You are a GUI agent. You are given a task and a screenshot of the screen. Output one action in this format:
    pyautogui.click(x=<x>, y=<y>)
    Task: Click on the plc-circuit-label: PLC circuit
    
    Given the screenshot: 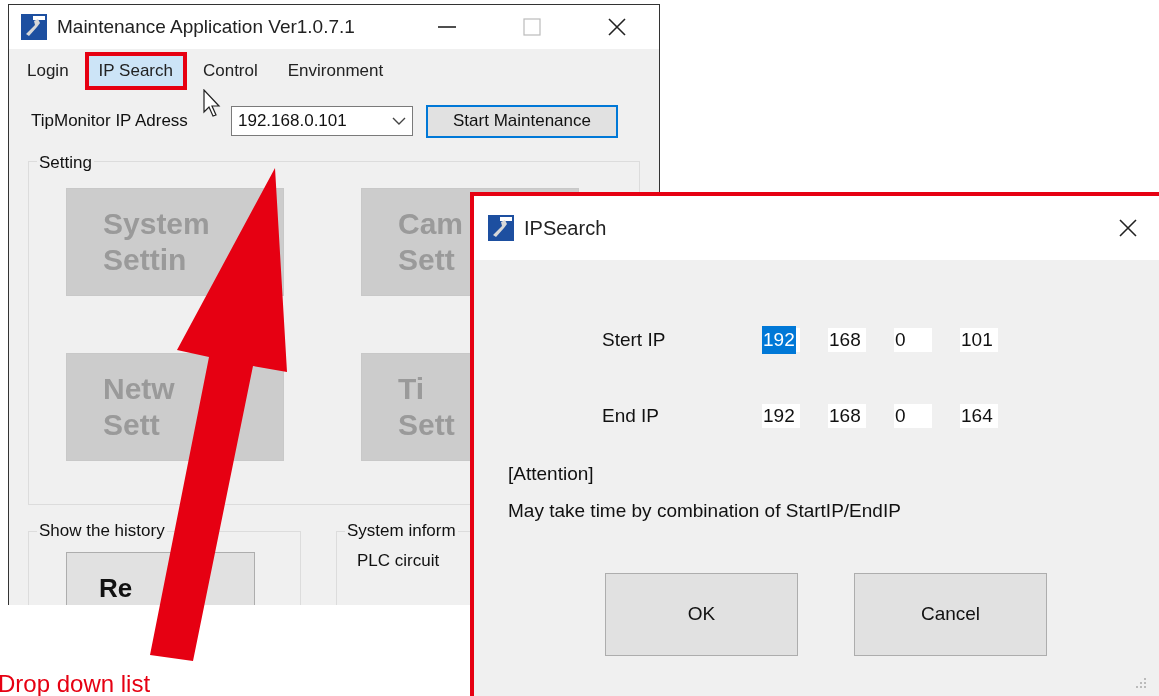 What is the action you would take?
    pyautogui.click(x=398, y=561)
    